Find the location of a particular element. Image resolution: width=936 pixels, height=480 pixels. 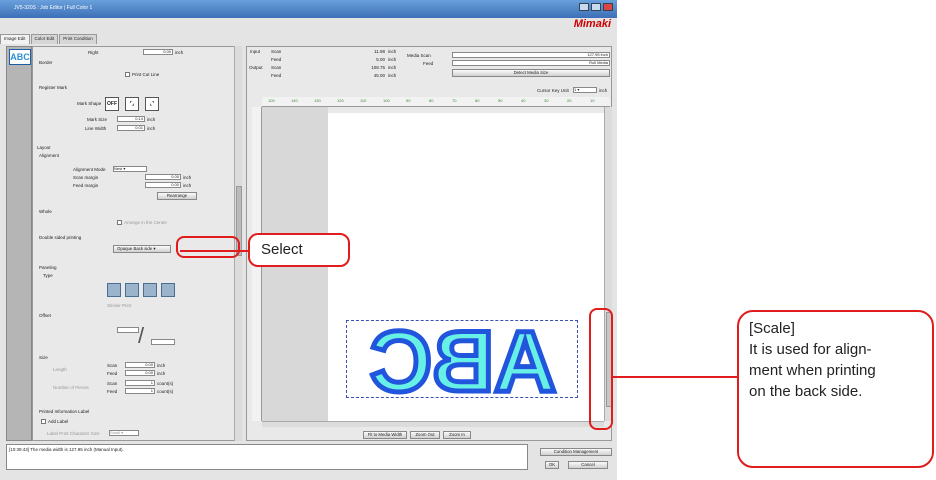

cancel-button: Cancel is located at coordinates (588, 465).